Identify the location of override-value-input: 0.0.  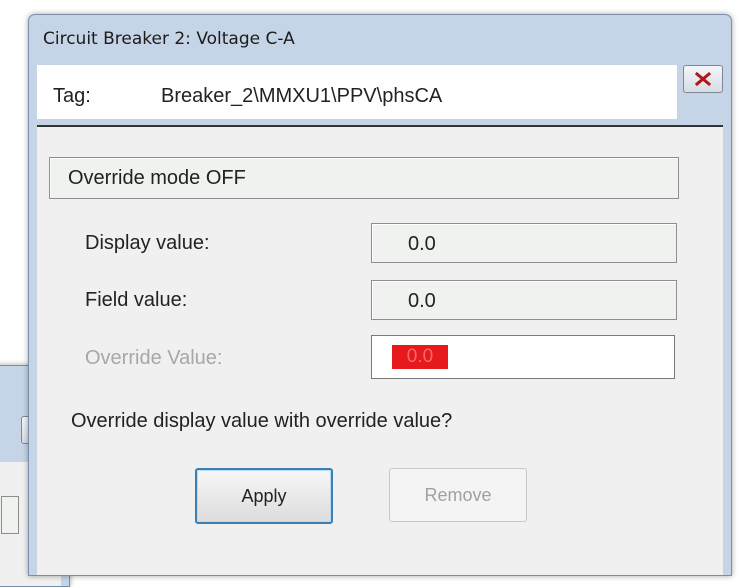
(523, 357).